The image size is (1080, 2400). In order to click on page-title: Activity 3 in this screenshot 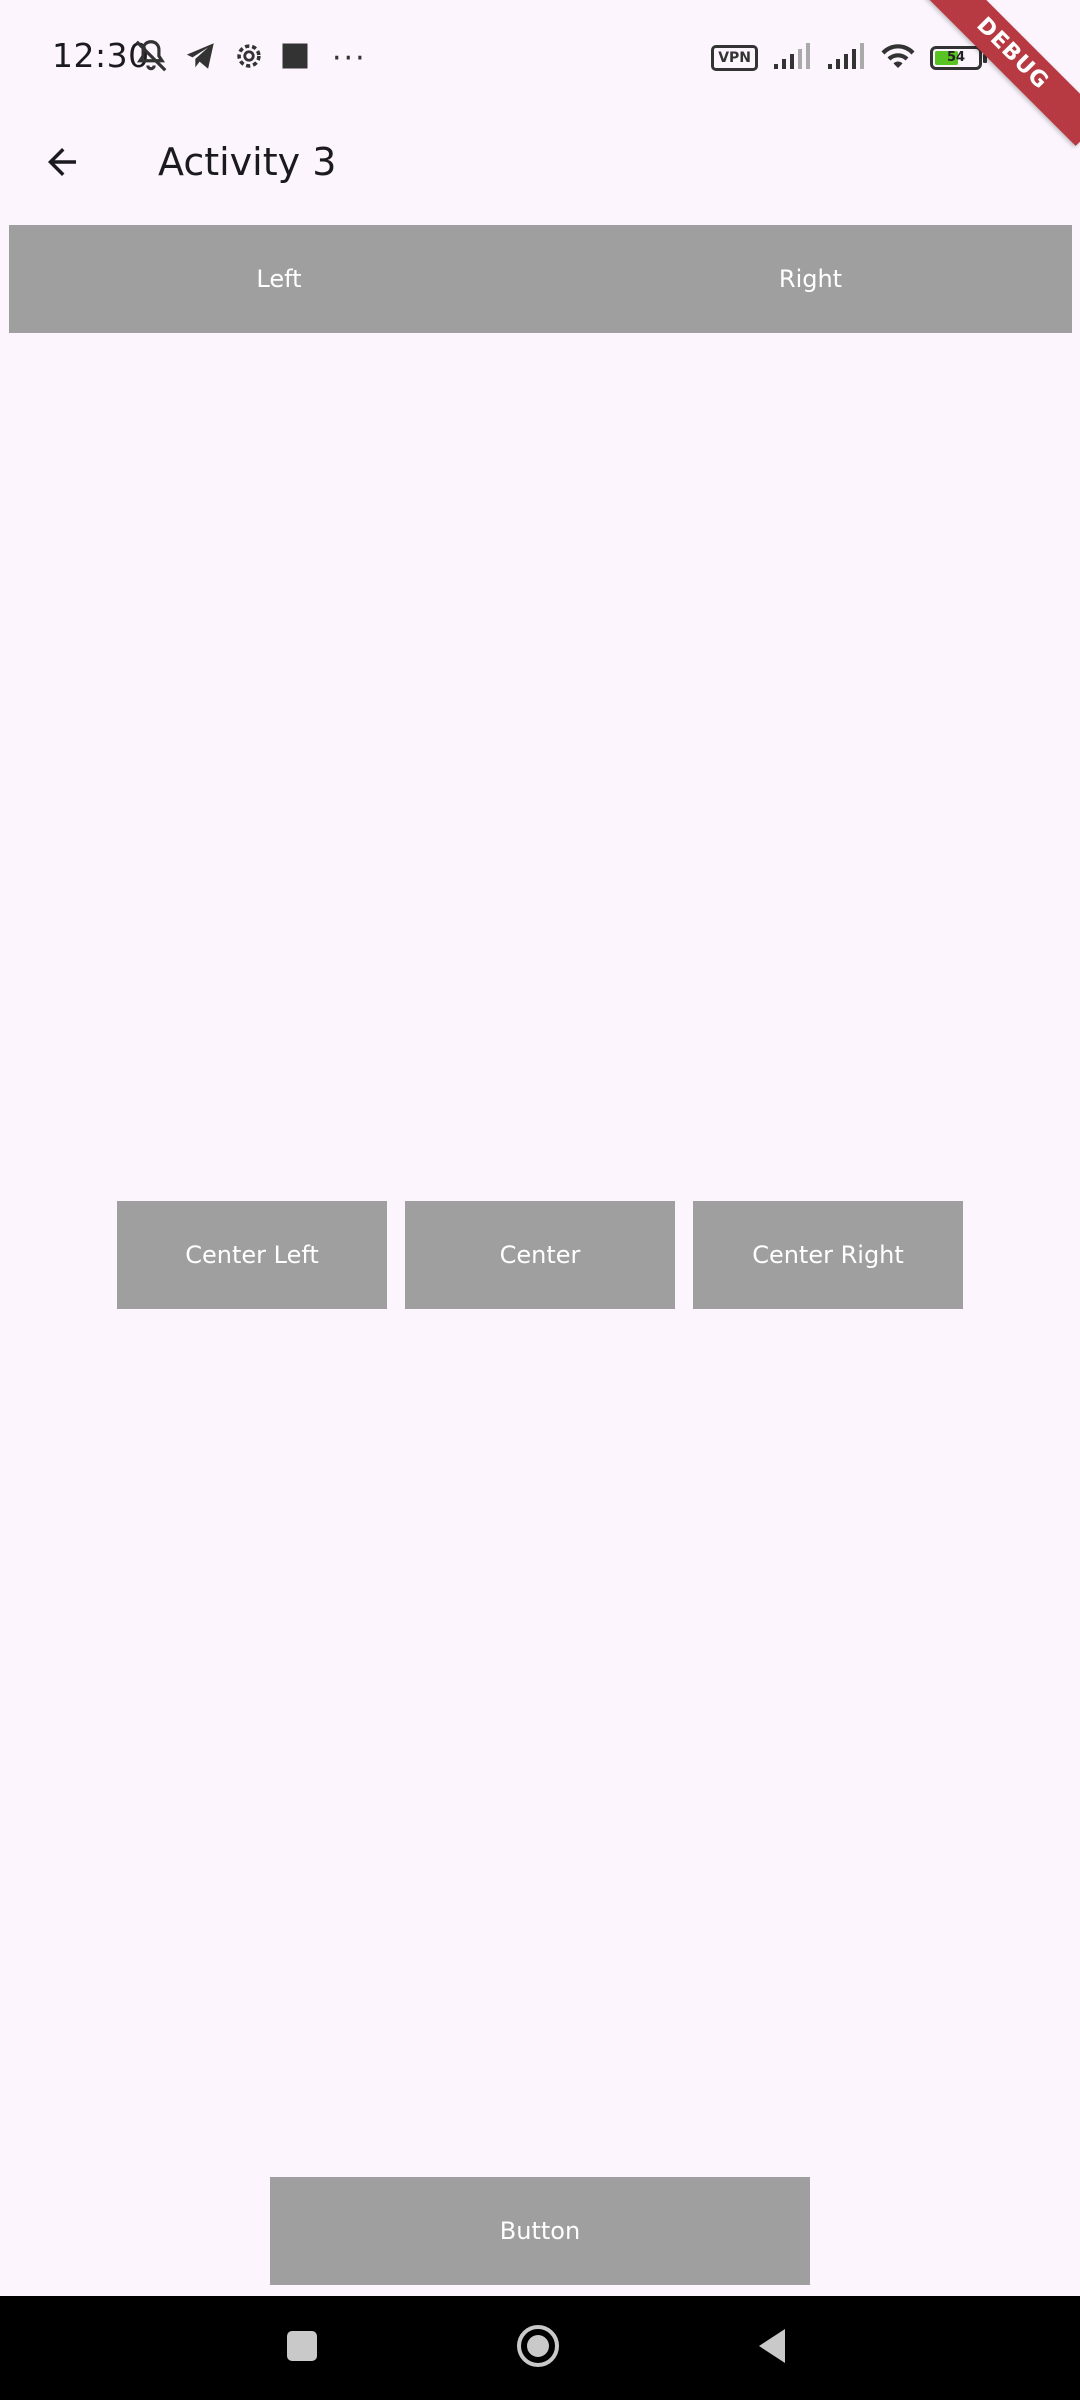, I will do `click(247, 162)`.